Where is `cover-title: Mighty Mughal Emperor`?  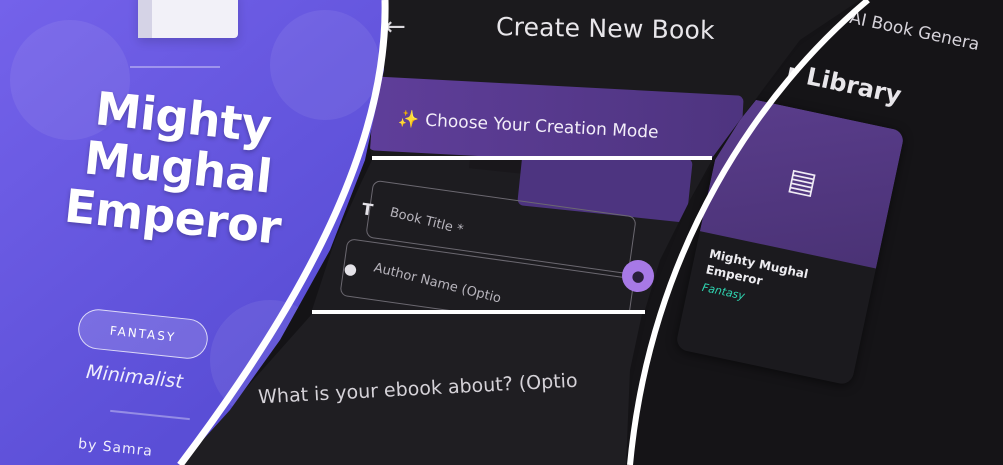
cover-title: Mighty Mughal Emperor is located at coordinates (178, 167).